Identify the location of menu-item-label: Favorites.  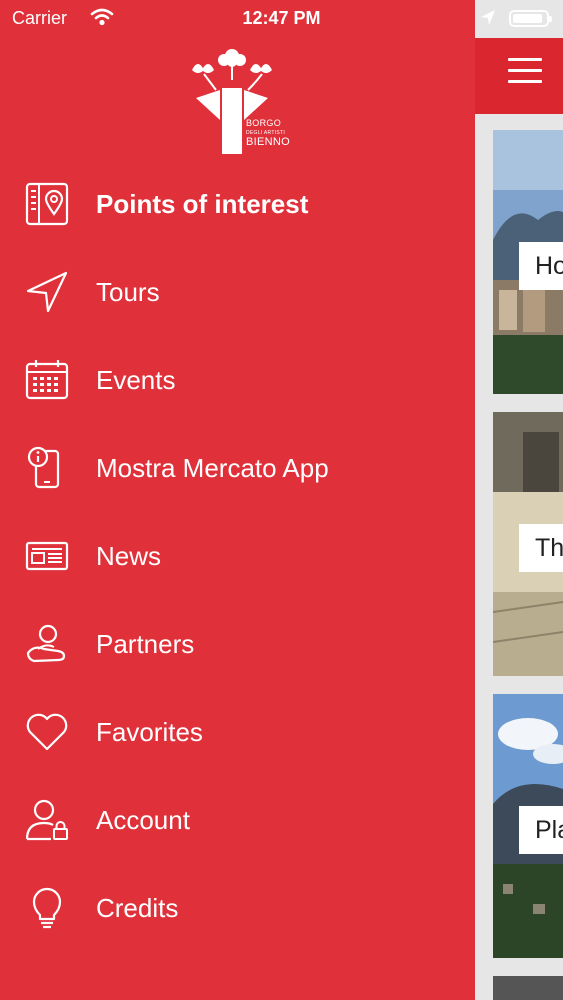
(149, 732).